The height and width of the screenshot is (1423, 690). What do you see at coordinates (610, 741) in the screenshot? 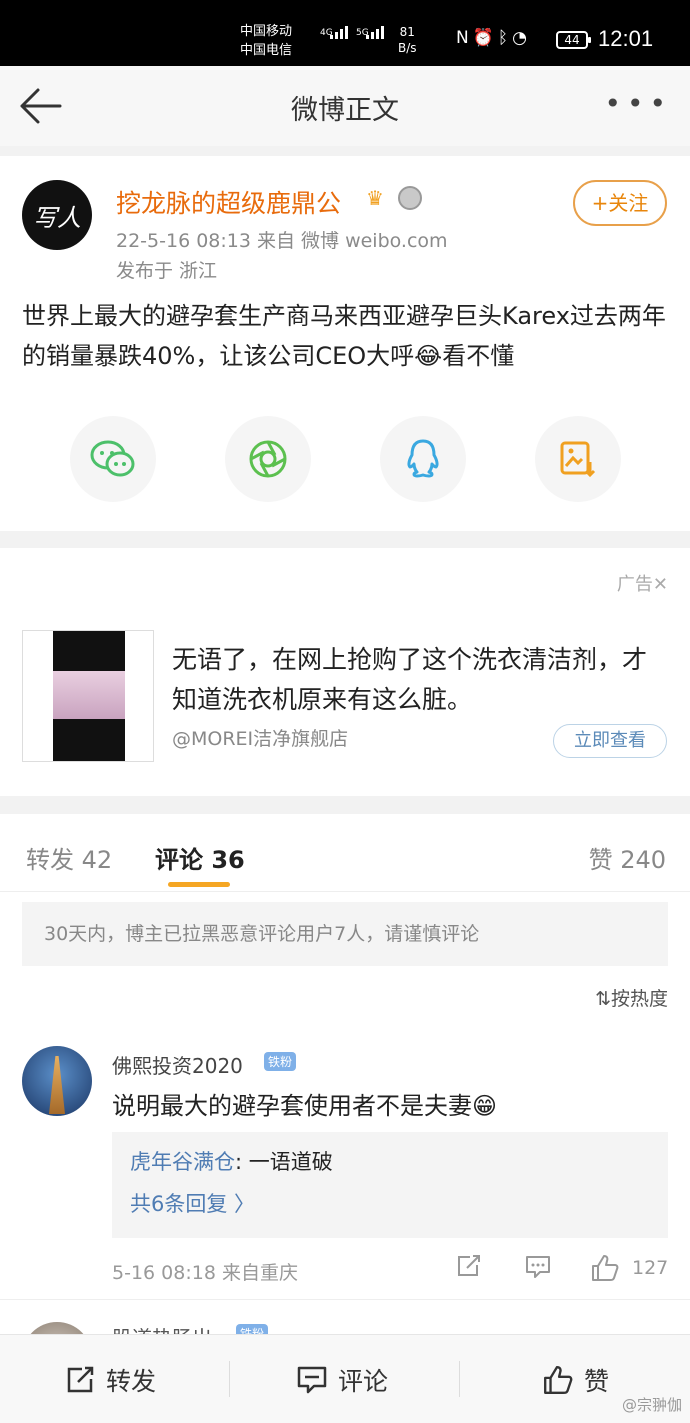
I see `ad-view-button: 立即查看` at bounding box center [610, 741].